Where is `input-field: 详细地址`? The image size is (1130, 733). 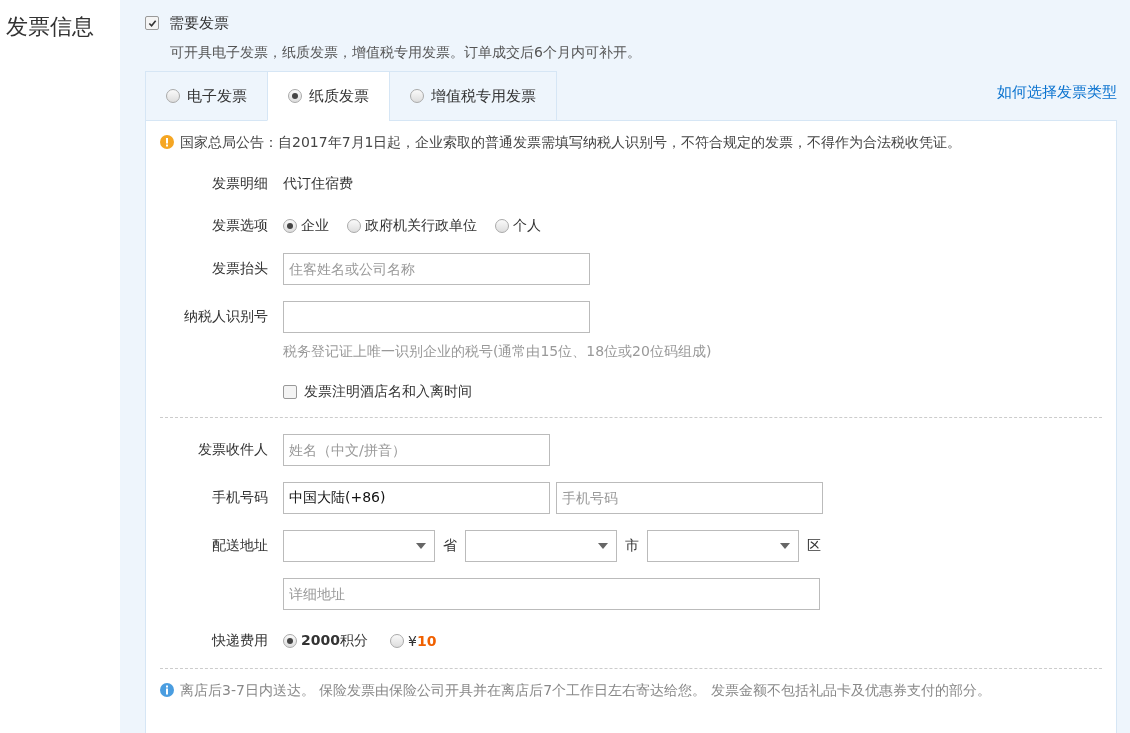
input-field: 详细地址 is located at coordinates (551, 594).